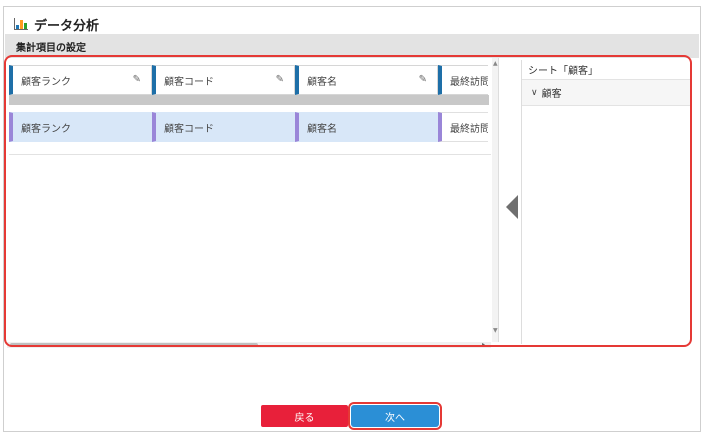 The height and width of the screenshot is (436, 705). I want to click on chevron-down-icon: ∨, so click(534, 93).